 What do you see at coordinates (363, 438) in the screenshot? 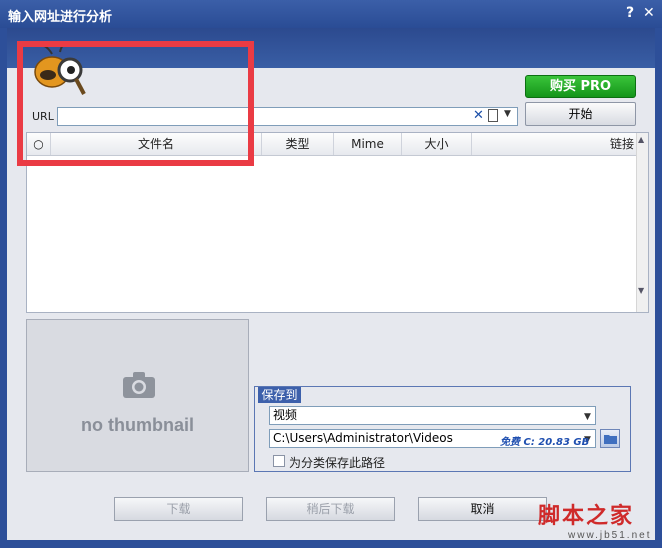
I see `save-path-value: C:\Users\Administrator\Videos` at bounding box center [363, 438].